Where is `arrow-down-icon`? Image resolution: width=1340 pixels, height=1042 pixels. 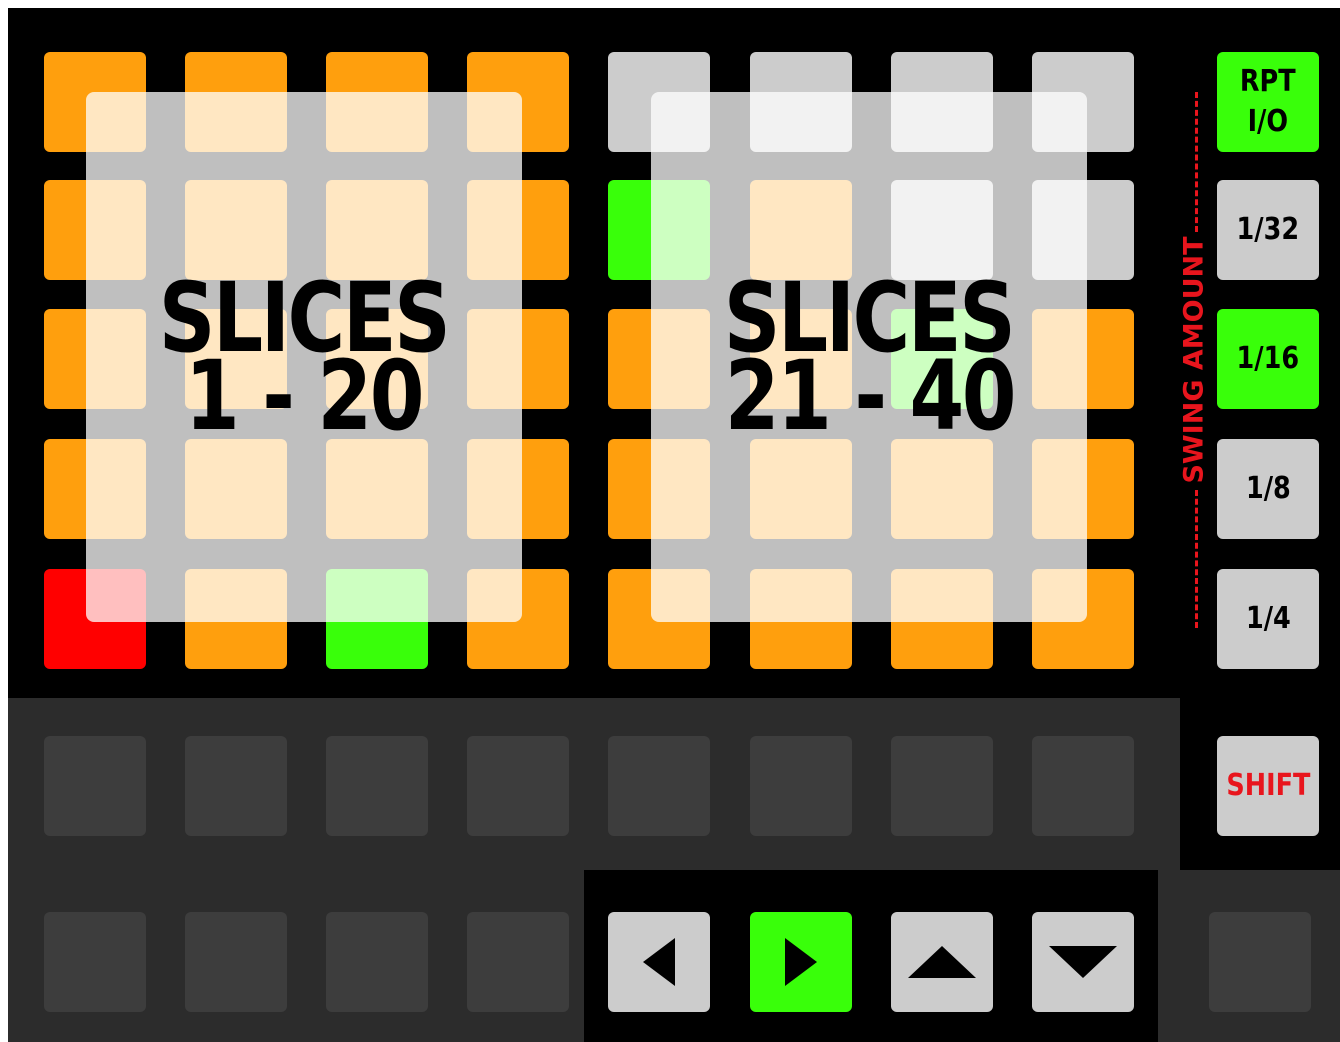
arrow-down-icon is located at coordinates (1083, 962).